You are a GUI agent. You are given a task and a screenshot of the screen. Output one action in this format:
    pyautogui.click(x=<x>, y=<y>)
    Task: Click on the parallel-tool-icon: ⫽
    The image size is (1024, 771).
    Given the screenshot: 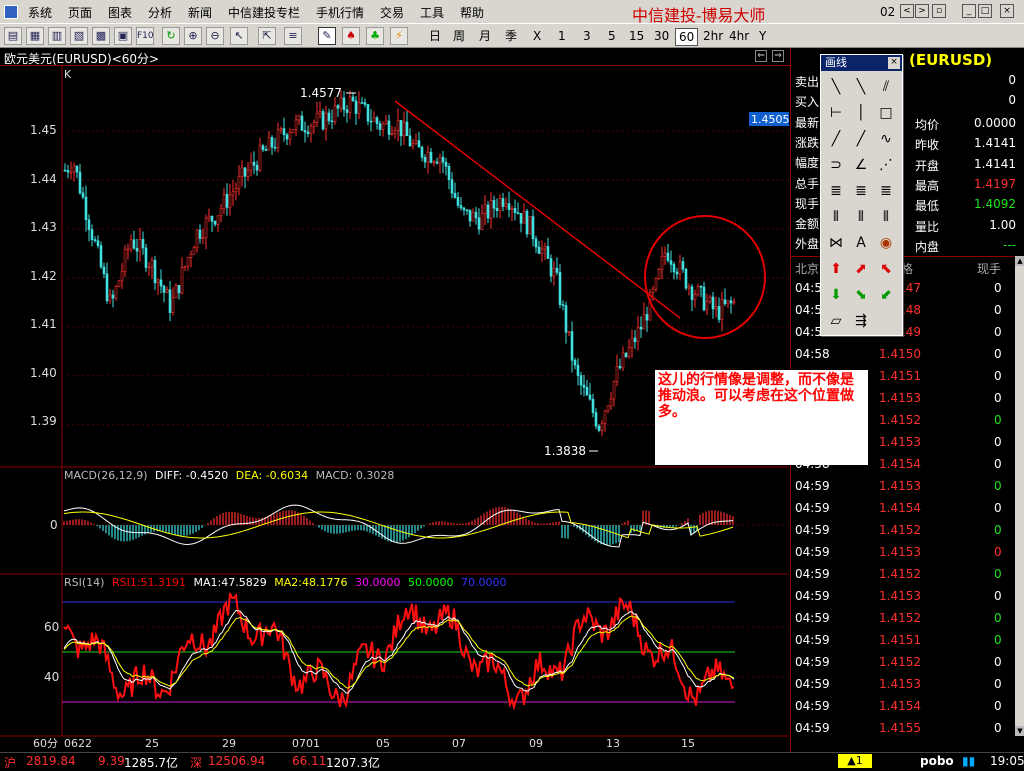 What is the action you would take?
    pyautogui.click(x=886, y=87)
    